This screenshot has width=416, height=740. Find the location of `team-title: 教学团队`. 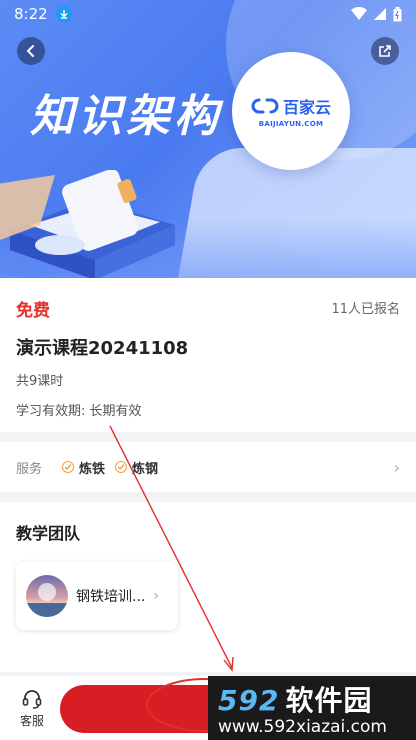

team-title: 教学团队 is located at coordinates (48, 533).